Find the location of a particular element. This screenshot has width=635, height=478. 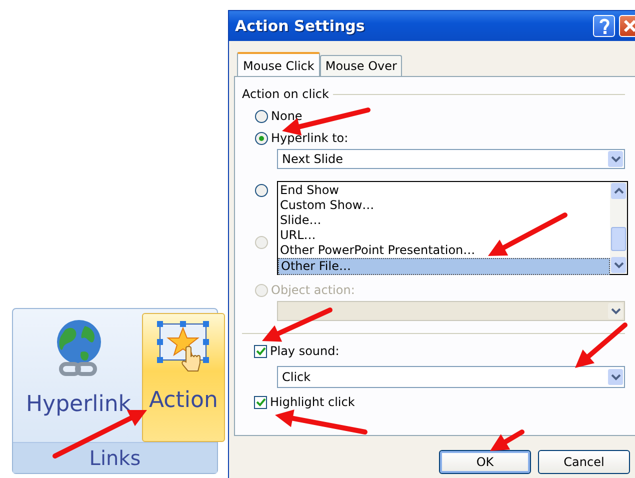

radio-label: None is located at coordinates (286, 116).